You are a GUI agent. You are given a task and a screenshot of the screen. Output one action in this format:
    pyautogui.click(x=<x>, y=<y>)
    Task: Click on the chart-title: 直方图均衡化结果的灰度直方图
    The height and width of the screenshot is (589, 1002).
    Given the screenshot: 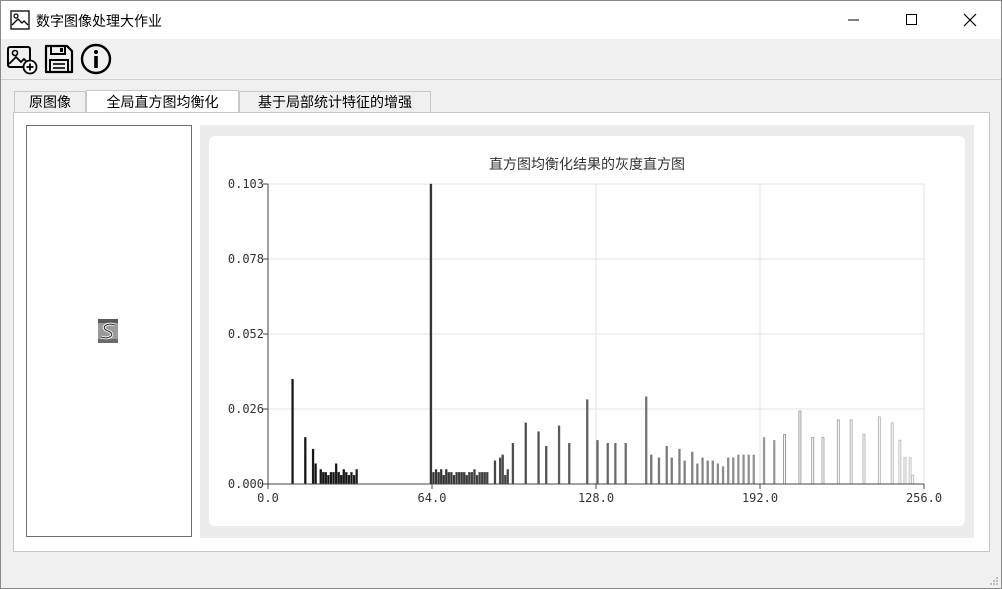 What is the action you would take?
    pyautogui.click(x=587, y=164)
    